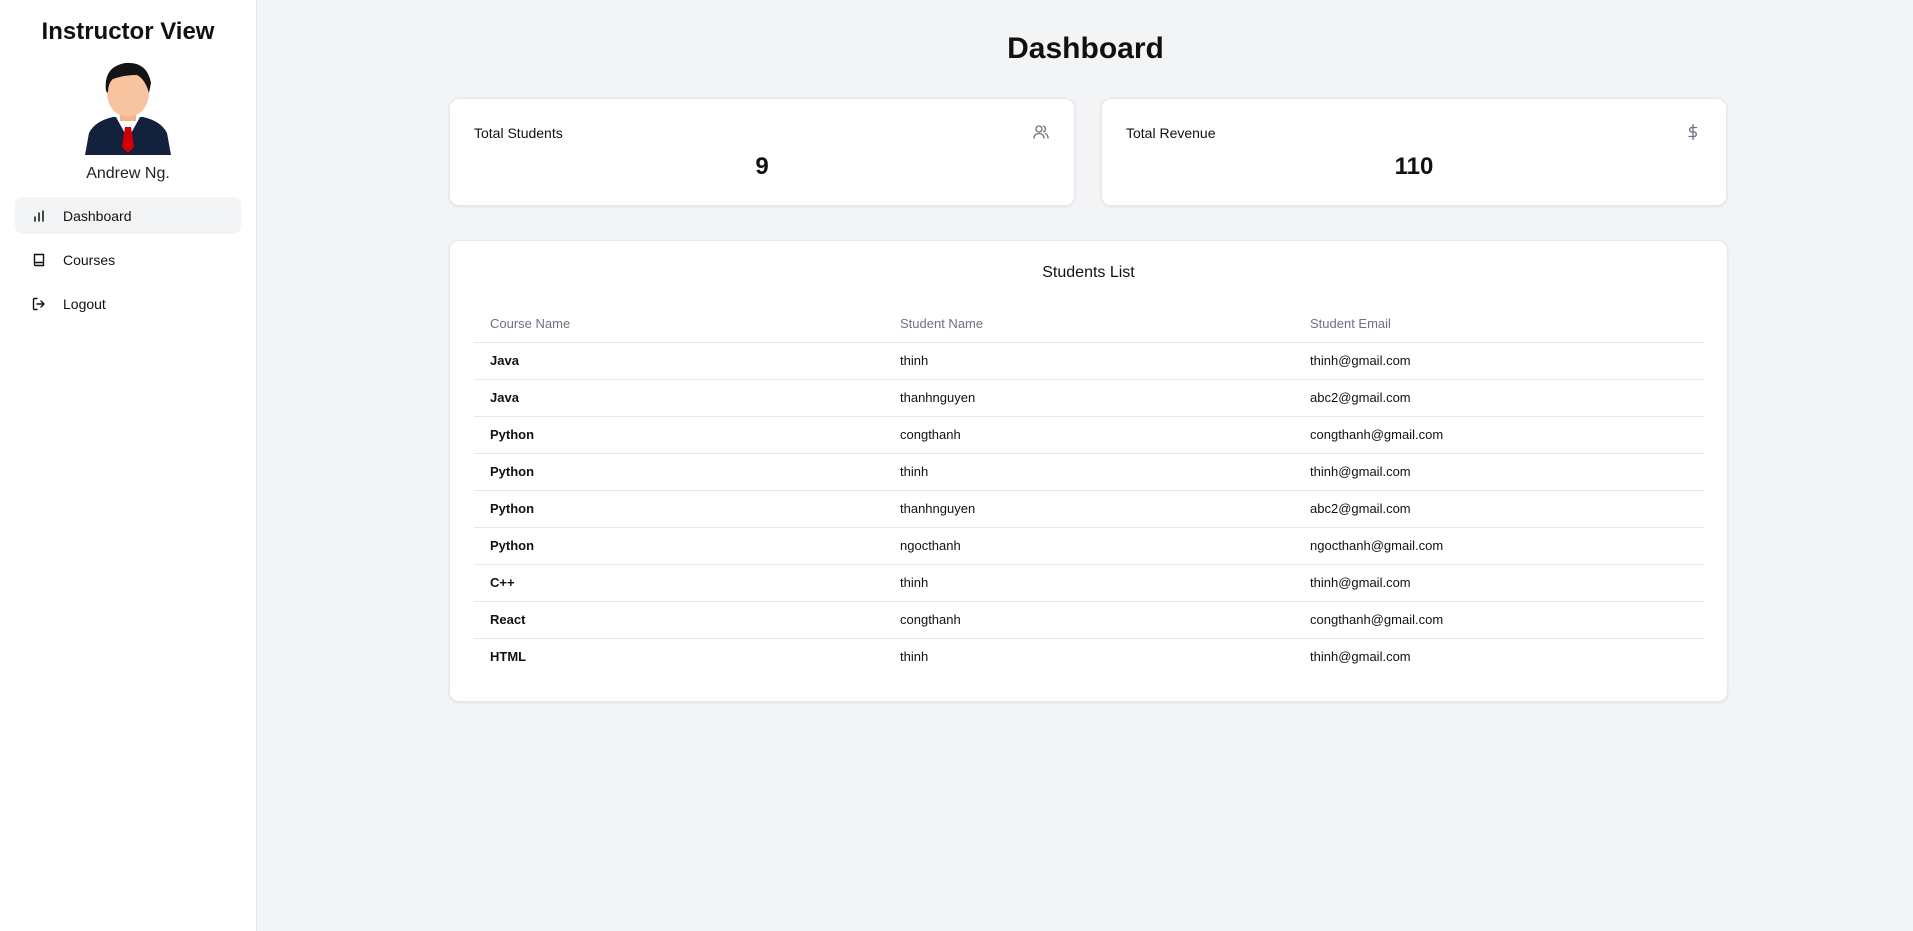  What do you see at coordinates (762, 152) in the screenshot?
I see `total-students-card: Total Students 9` at bounding box center [762, 152].